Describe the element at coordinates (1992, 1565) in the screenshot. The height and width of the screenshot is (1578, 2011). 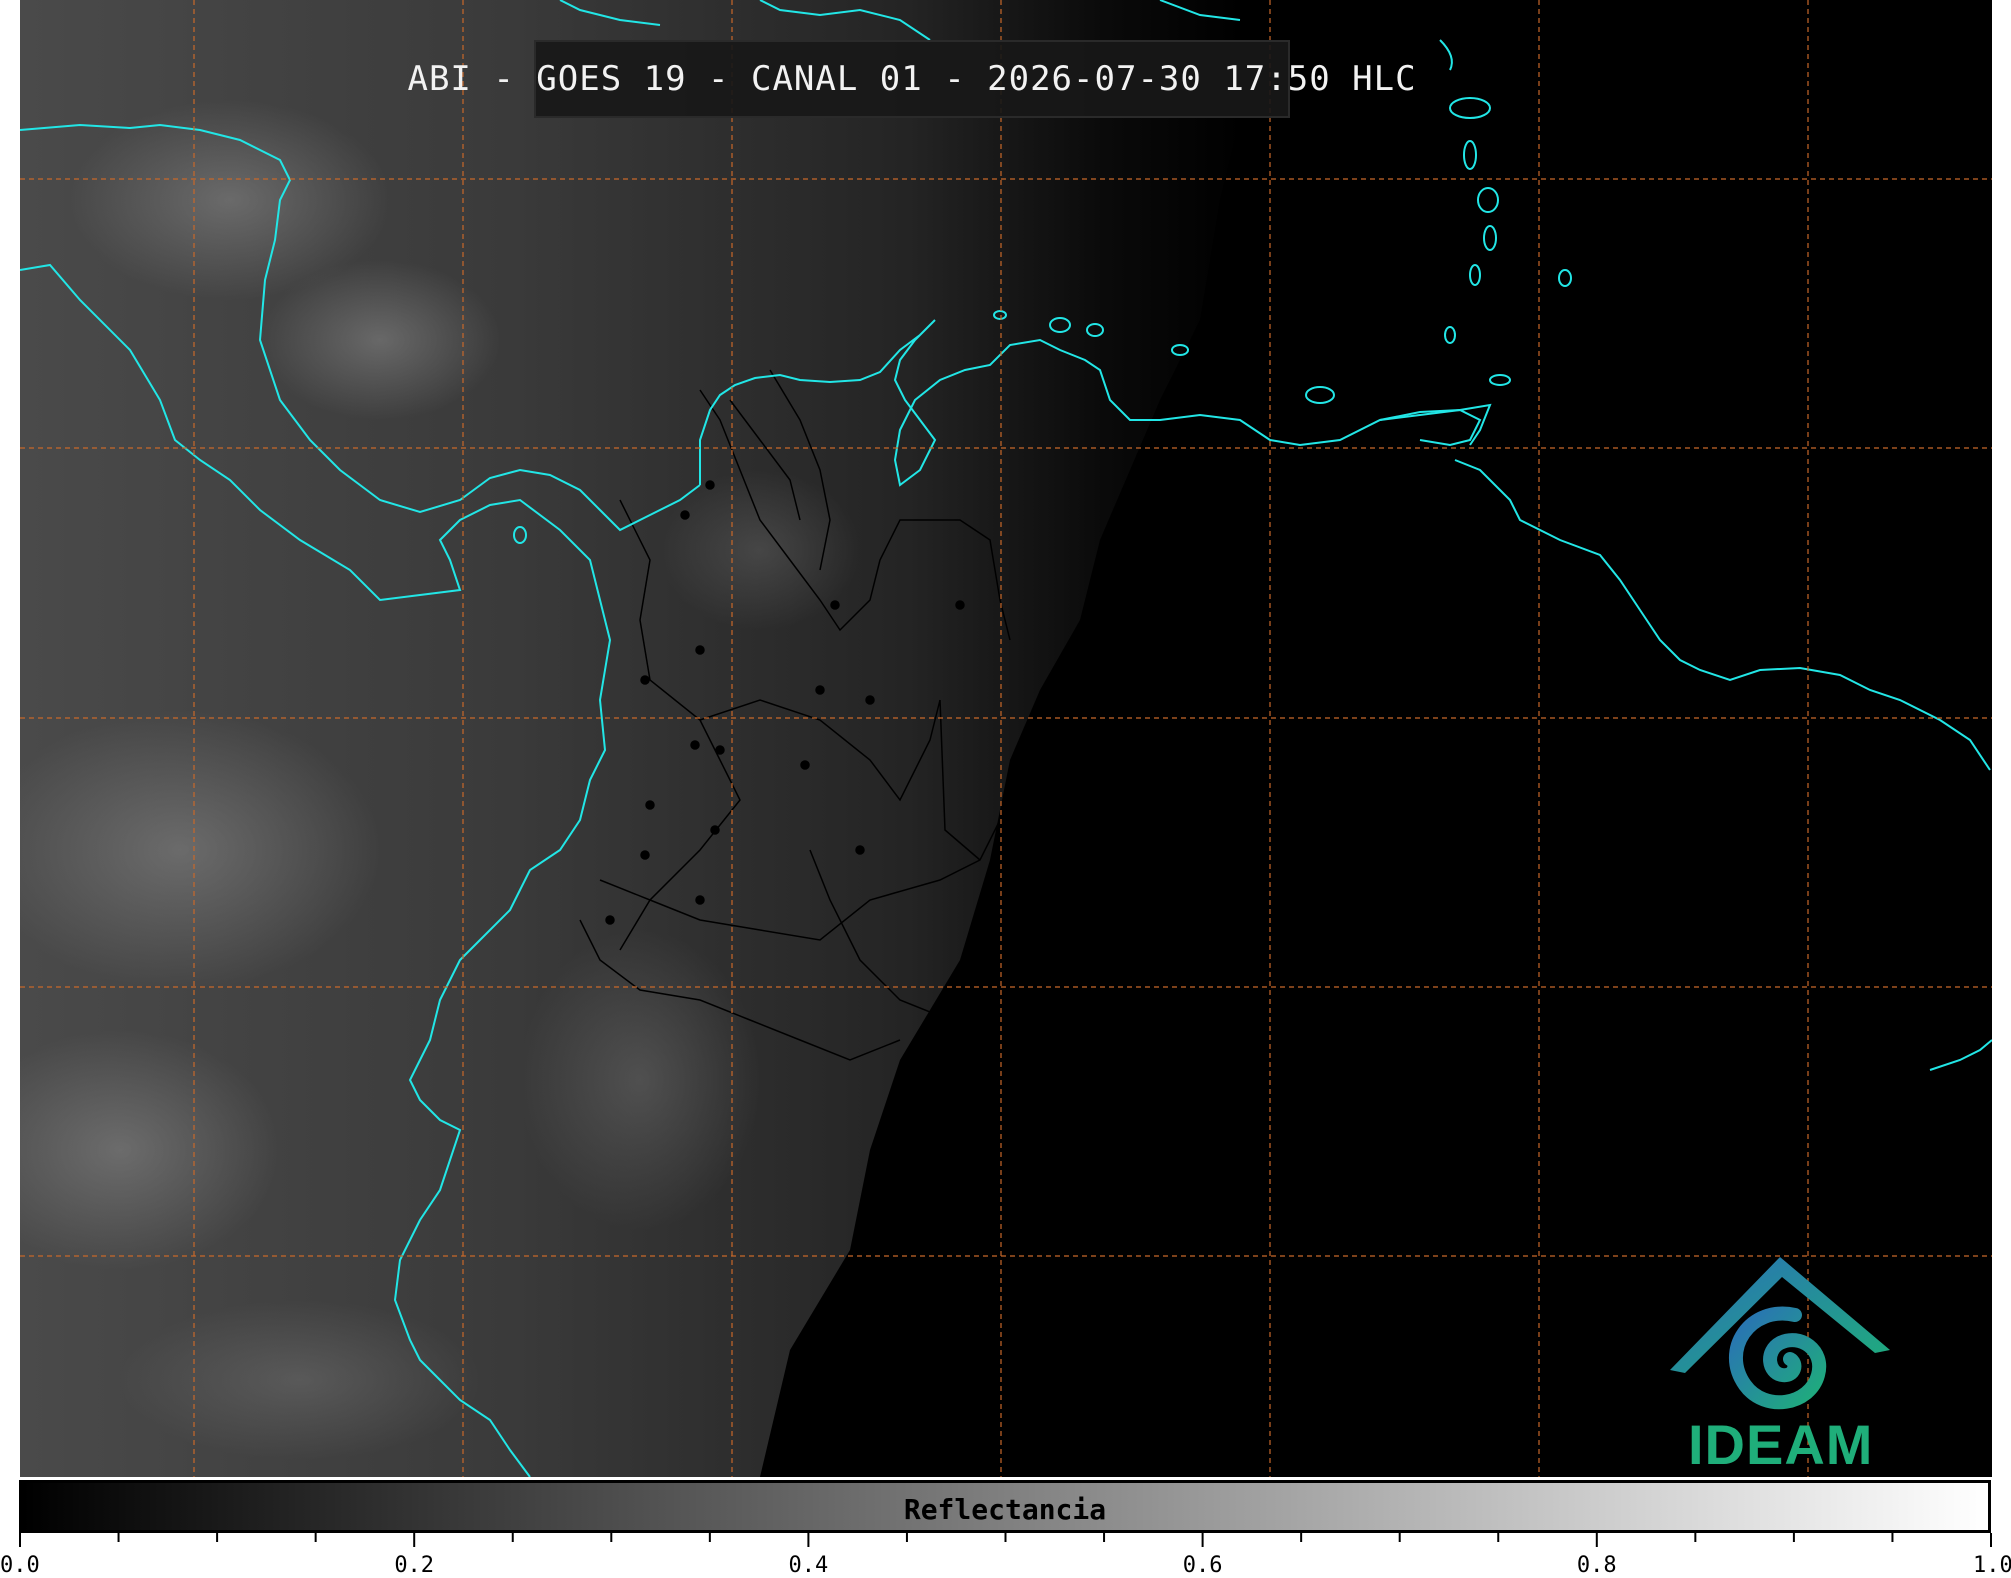
I see `colorbar-tick-label: 1.0` at that location.